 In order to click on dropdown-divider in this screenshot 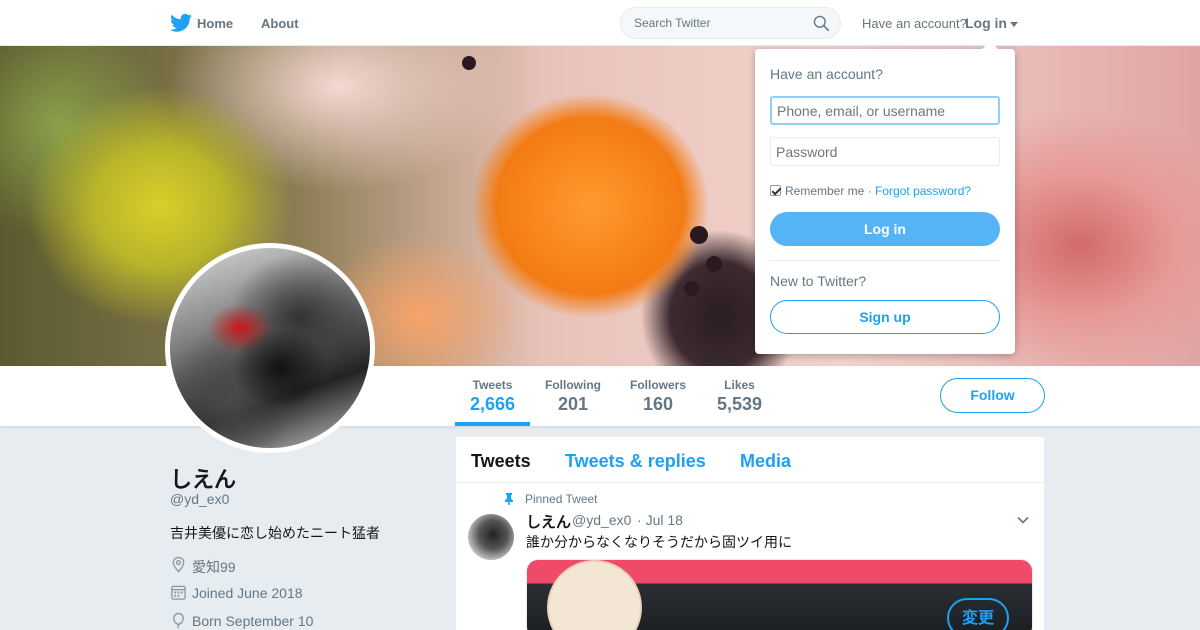, I will do `click(885, 260)`.